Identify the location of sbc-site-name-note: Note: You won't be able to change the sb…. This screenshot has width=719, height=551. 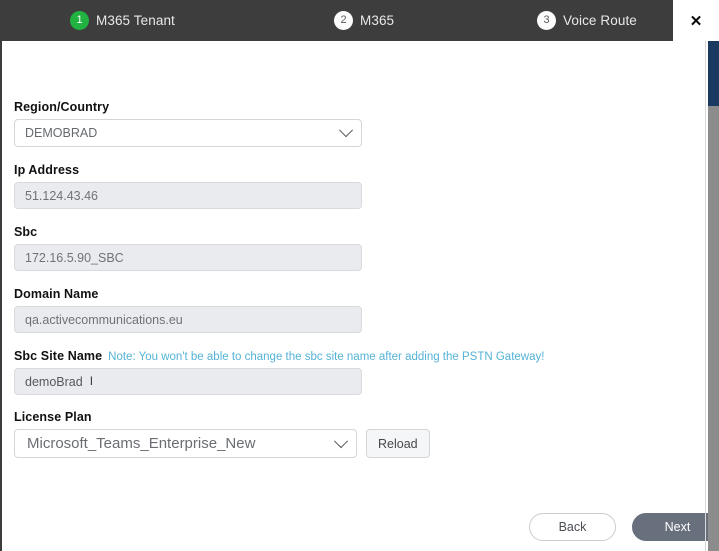
(326, 357).